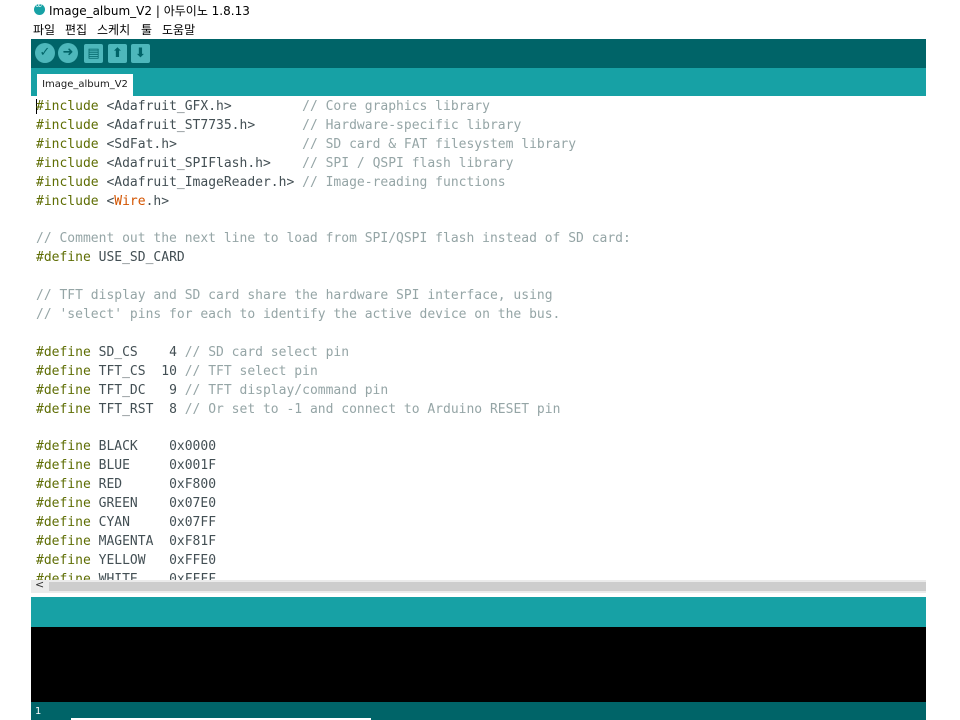 This screenshot has height=720, width=960. Describe the element at coordinates (333, 258) in the screenshot. I see `code-line: #define USE_SD_CARD` at that location.